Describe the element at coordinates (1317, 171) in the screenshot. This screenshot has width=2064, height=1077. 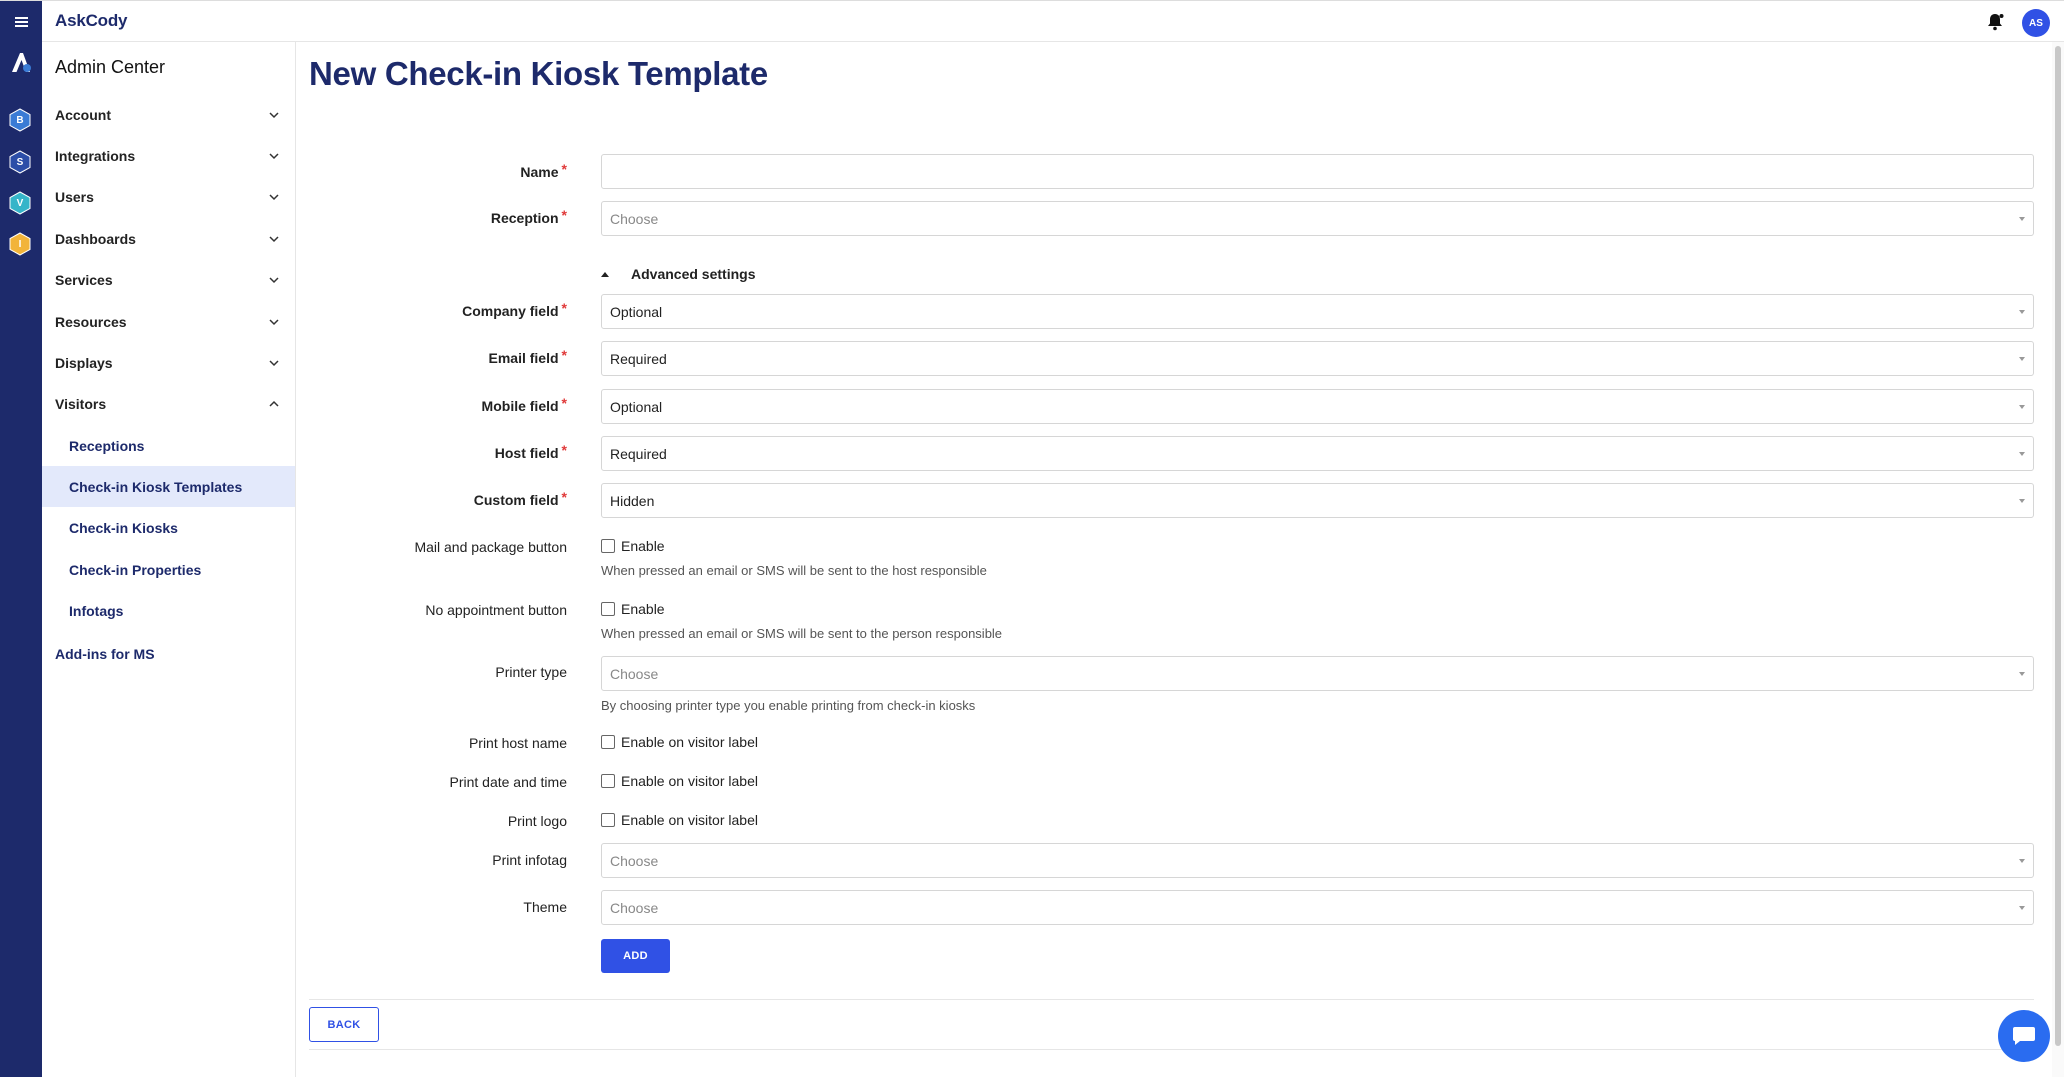
I see `name-input` at that location.